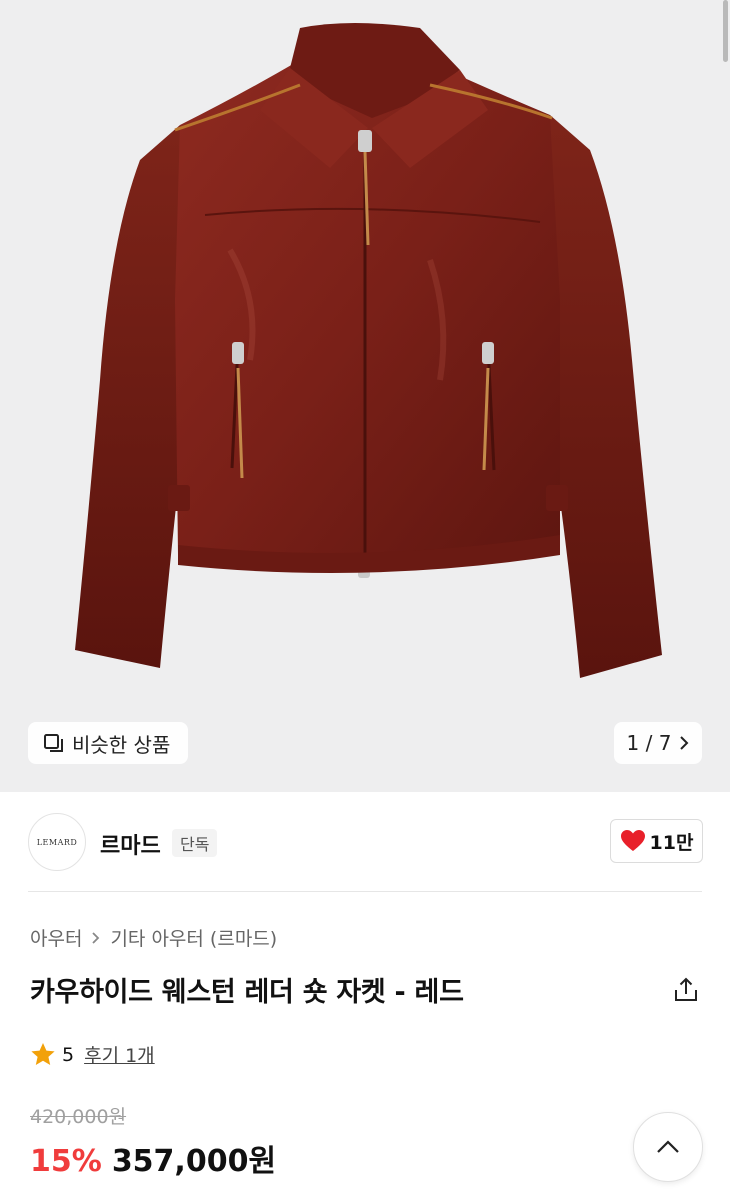  Describe the element at coordinates (649, 743) in the screenshot. I see `page-indicator-text: 1 / 7` at that location.